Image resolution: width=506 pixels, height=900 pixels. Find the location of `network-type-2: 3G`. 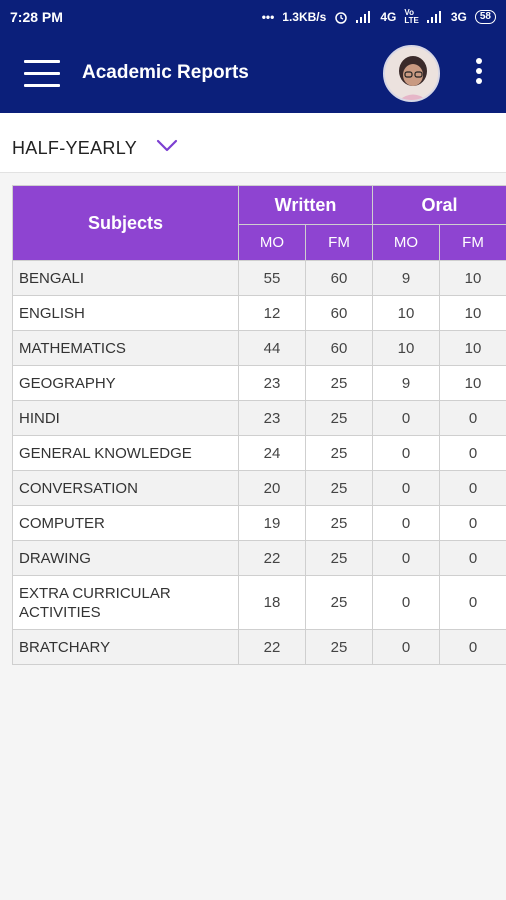

network-type-2: 3G is located at coordinates (458, 17).